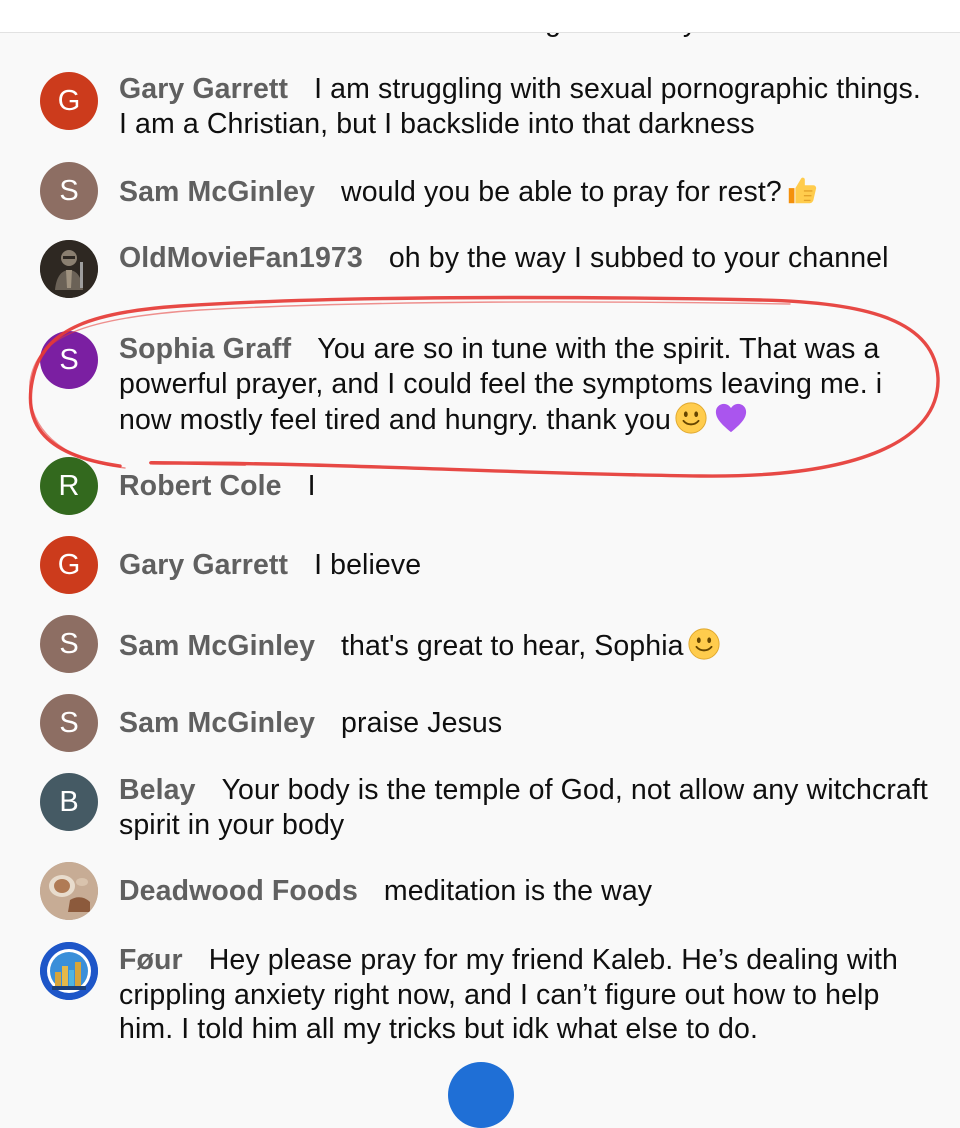 The height and width of the screenshot is (1128, 960). What do you see at coordinates (526, 565) in the screenshot?
I see `message-content: Gary Garrett I believe` at bounding box center [526, 565].